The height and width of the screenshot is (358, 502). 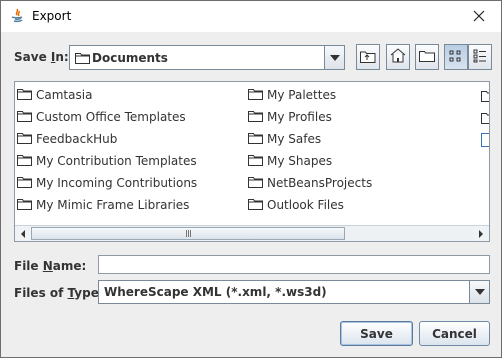 What do you see at coordinates (52, 16) in the screenshot?
I see `window-title: Export` at bounding box center [52, 16].